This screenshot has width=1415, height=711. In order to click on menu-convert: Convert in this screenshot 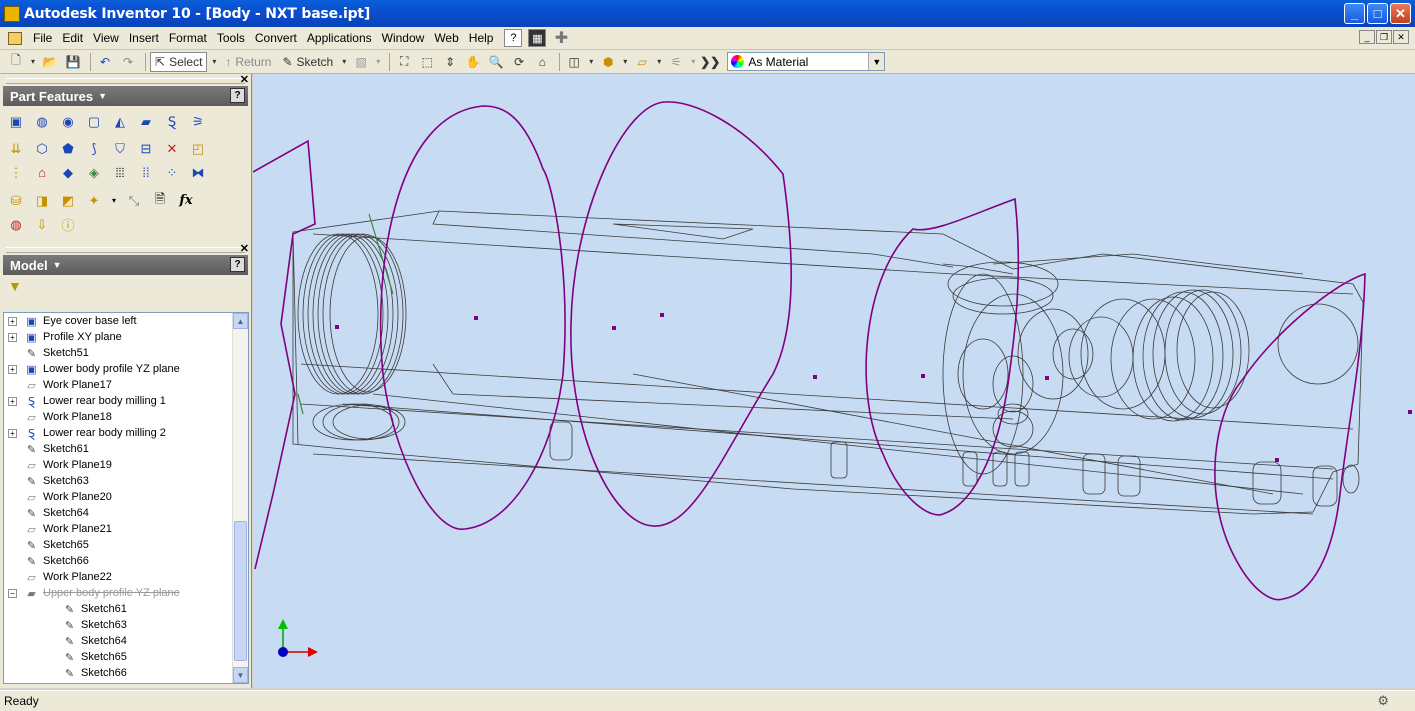, I will do `click(276, 38)`.